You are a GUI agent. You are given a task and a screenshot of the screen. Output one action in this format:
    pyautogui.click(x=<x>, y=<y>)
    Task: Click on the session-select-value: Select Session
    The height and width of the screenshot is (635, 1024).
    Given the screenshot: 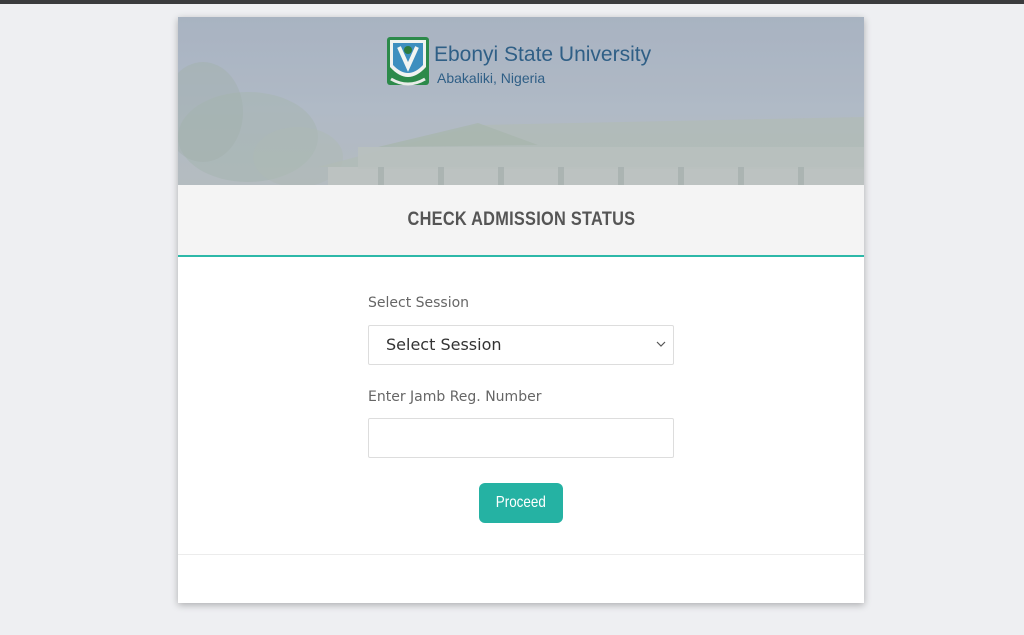 What is the action you would take?
    pyautogui.click(x=444, y=344)
    